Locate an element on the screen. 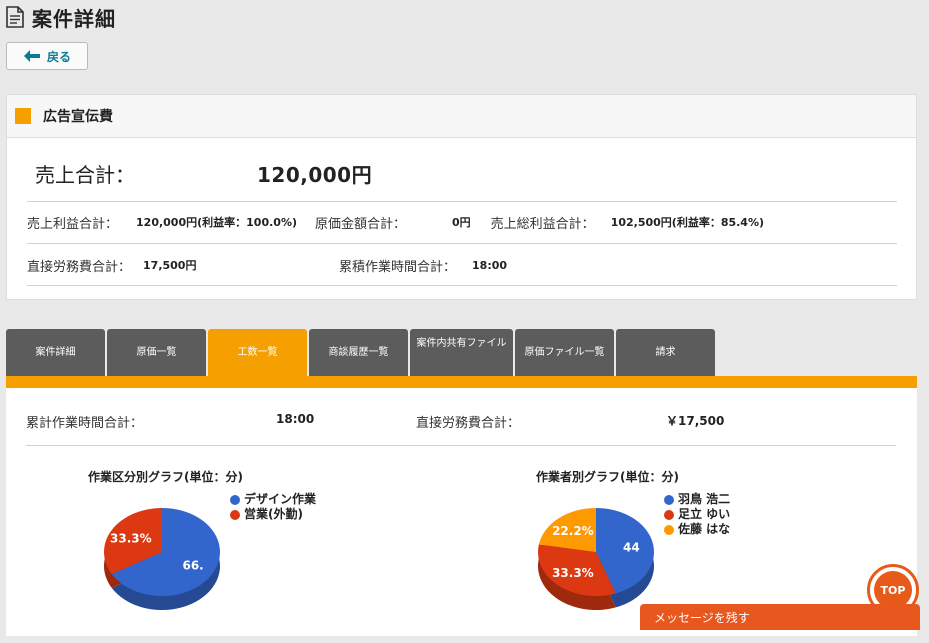 Image resolution: width=929 pixels, height=643 pixels. sales-total-row: 売上合計： 120,000円 is located at coordinates (203, 173).